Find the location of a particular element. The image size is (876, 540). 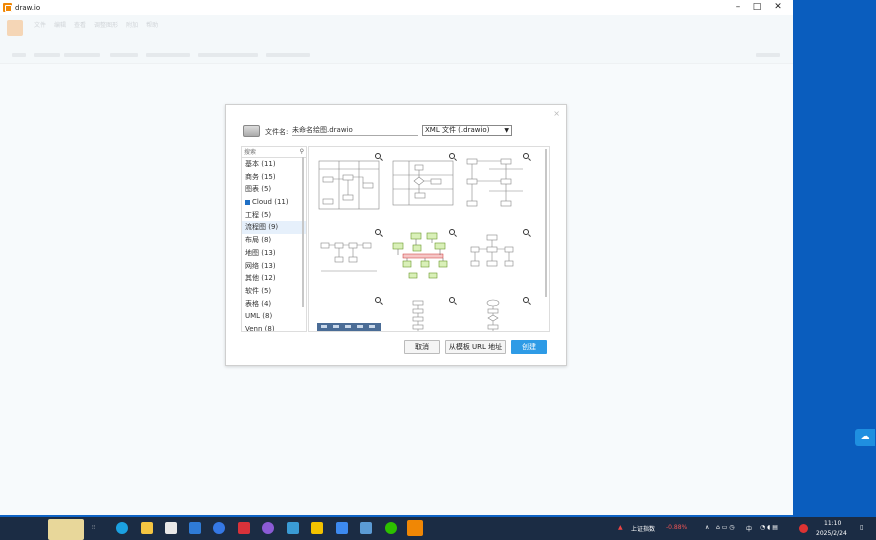

edge-browser-icon is located at coordinates (122, 528).